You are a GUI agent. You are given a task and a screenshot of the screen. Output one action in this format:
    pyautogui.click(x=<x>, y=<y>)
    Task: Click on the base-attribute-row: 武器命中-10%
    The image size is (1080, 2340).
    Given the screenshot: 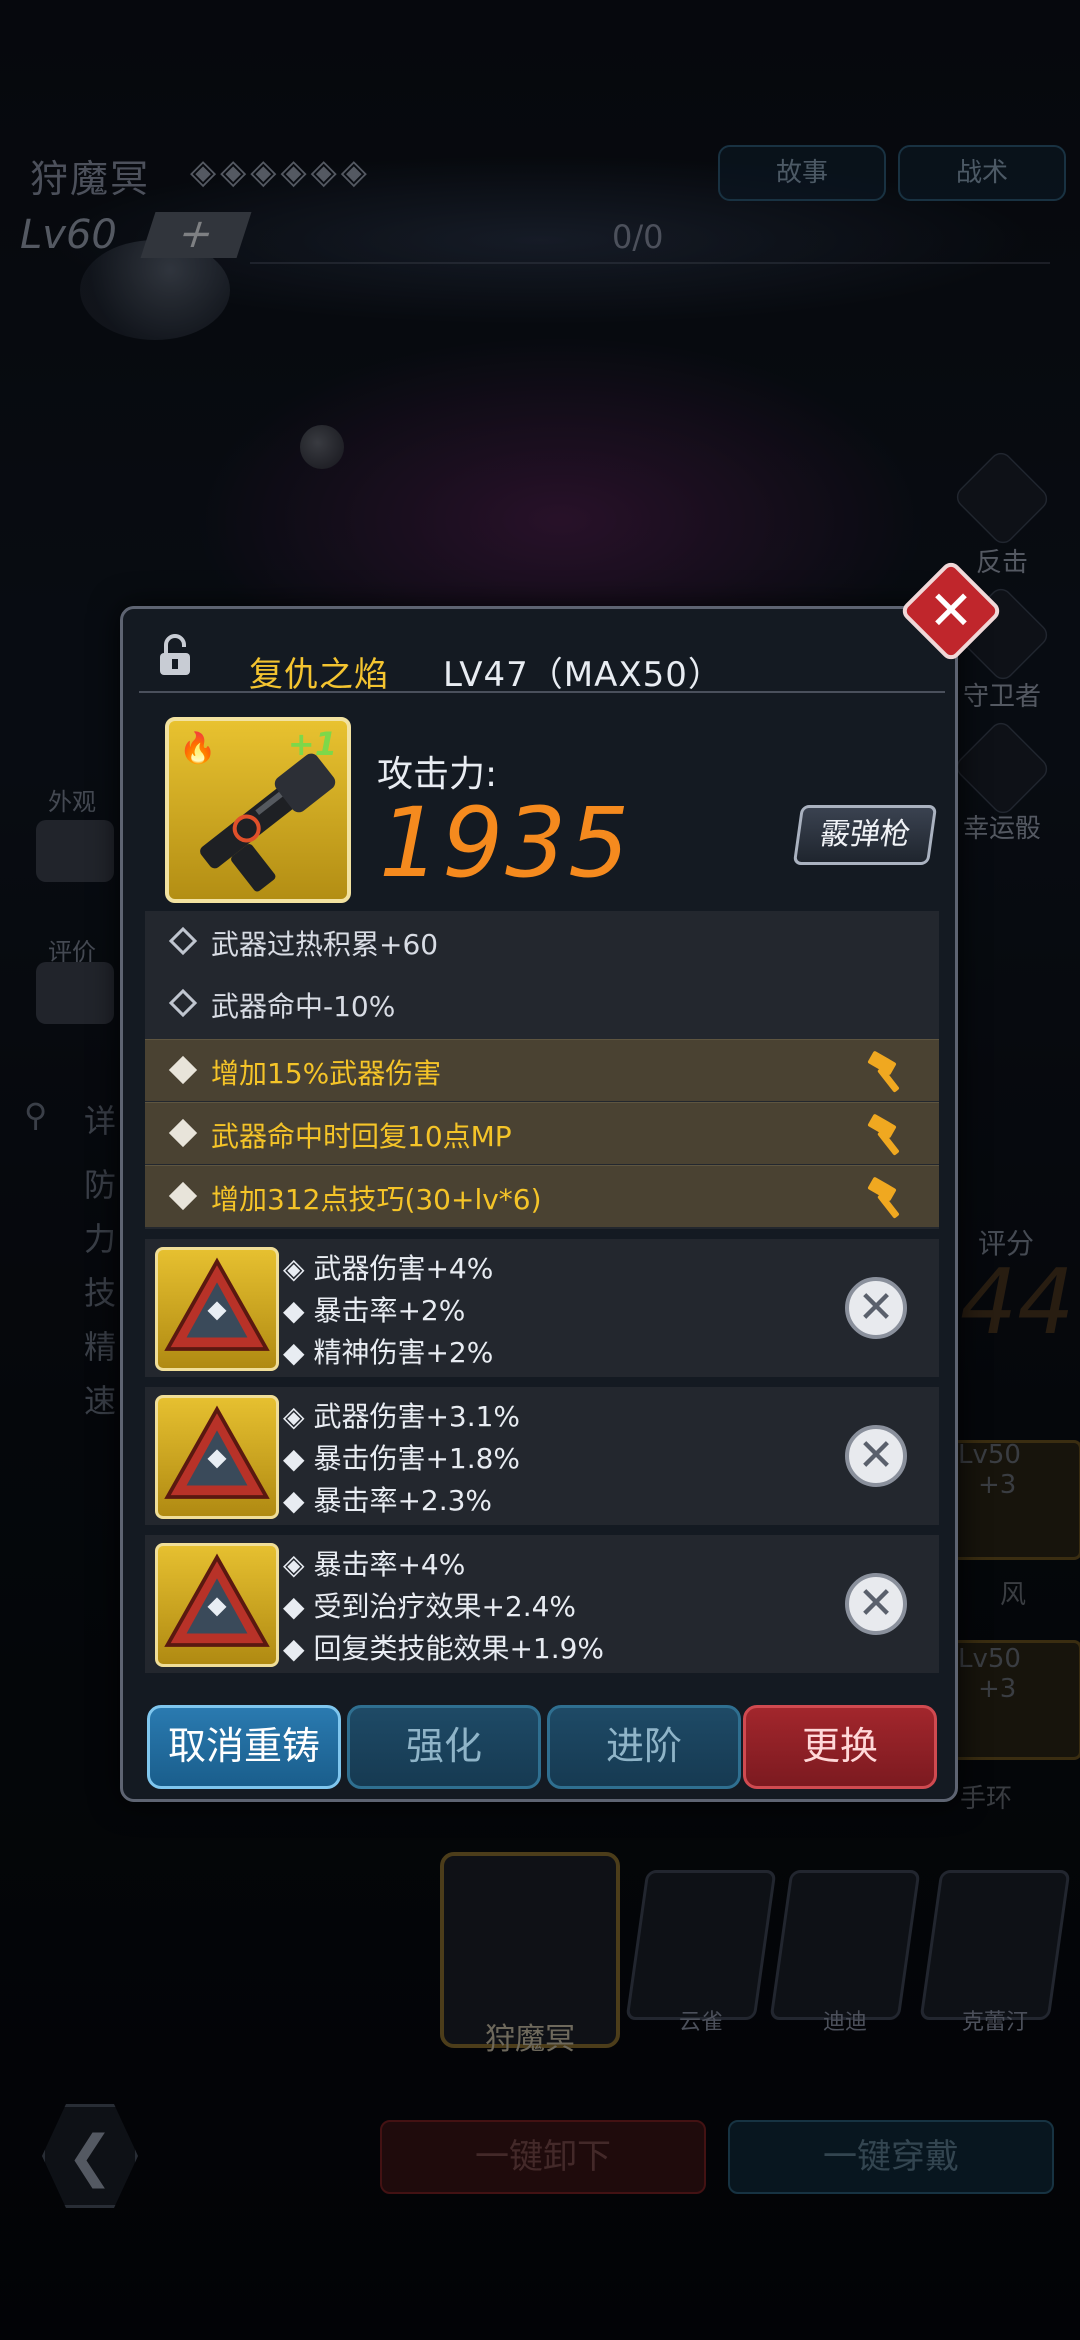 What is the action you would take?
    pyautogui.click(x=542, y=1004)
    